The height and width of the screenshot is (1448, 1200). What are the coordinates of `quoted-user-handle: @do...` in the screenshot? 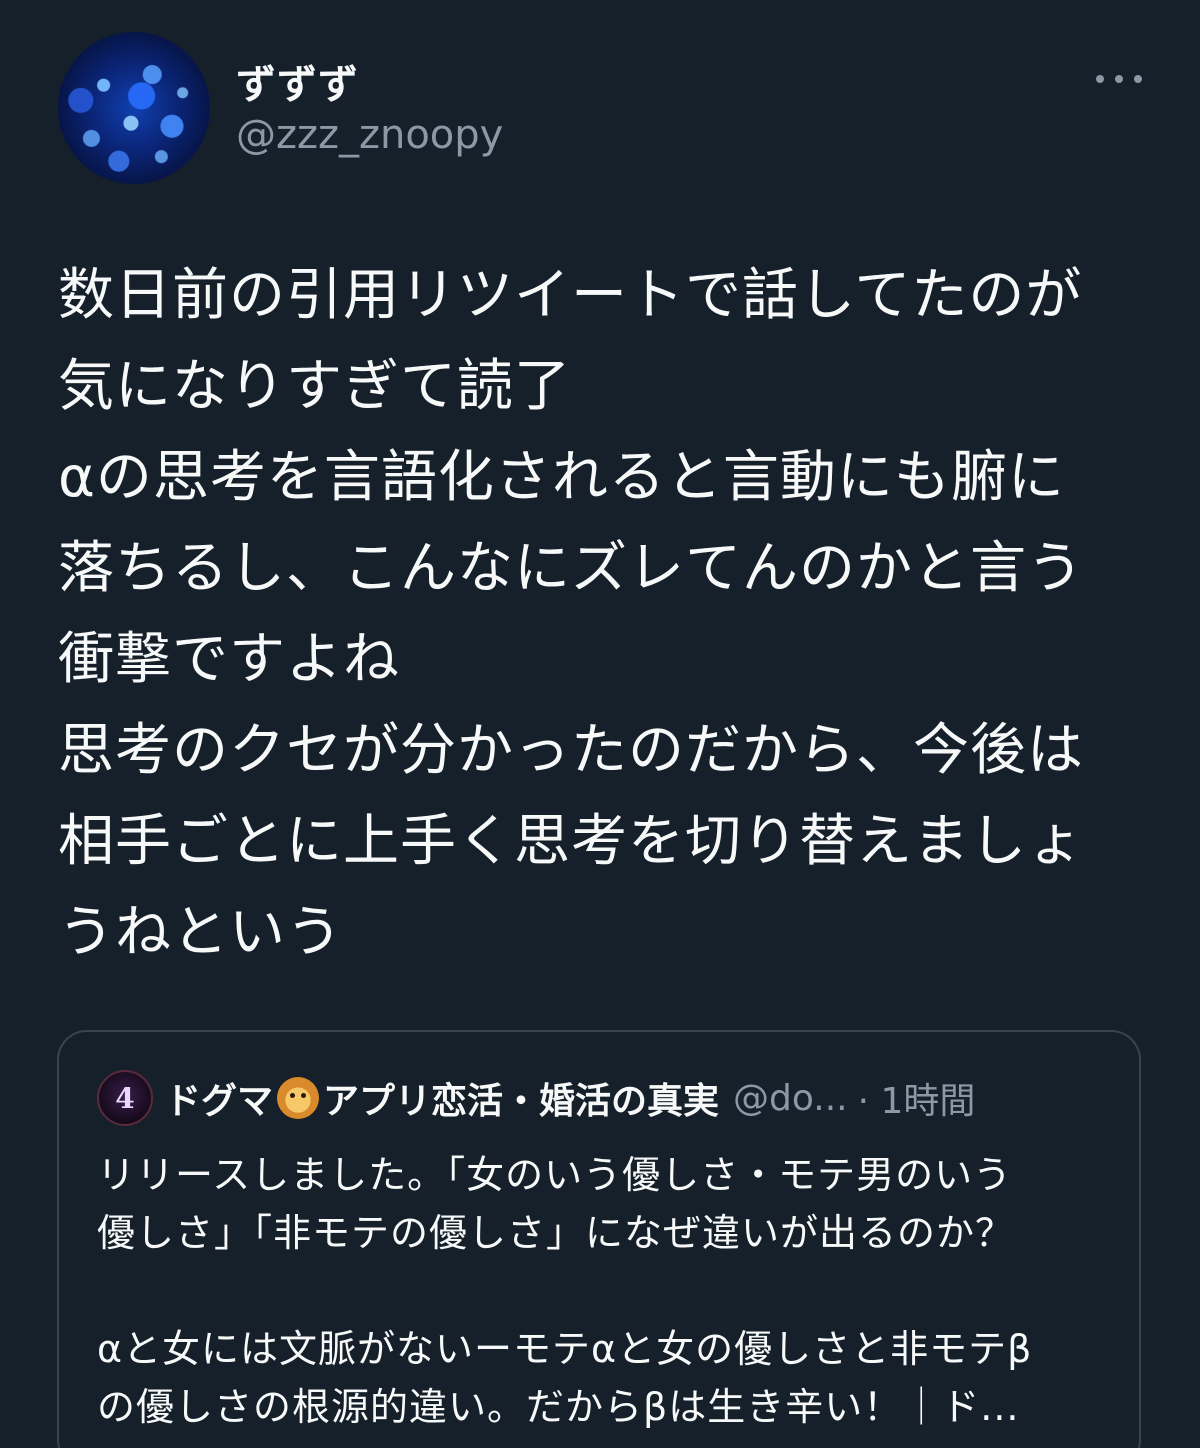 It's located at (790, 1098).